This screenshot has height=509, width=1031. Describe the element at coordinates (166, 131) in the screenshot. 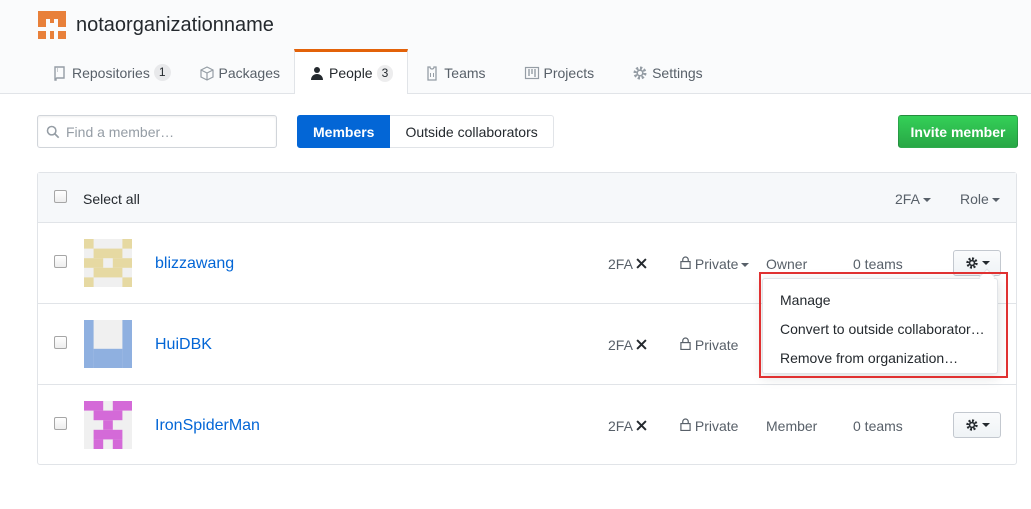

I see `search-input` at that location.